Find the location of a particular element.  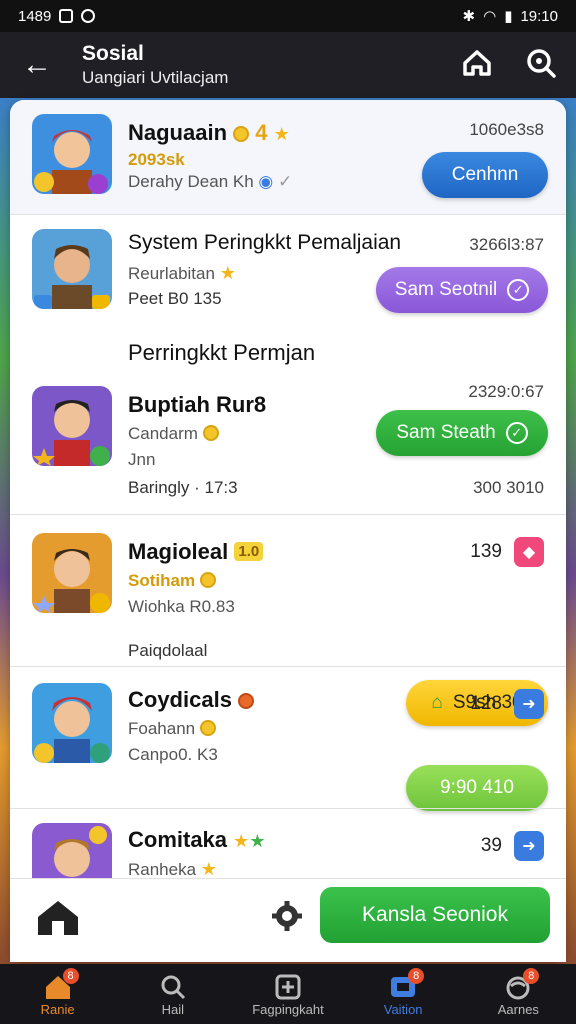

row-action-button: Sam Seotnil ✓ is located at coordinates (462, 290).